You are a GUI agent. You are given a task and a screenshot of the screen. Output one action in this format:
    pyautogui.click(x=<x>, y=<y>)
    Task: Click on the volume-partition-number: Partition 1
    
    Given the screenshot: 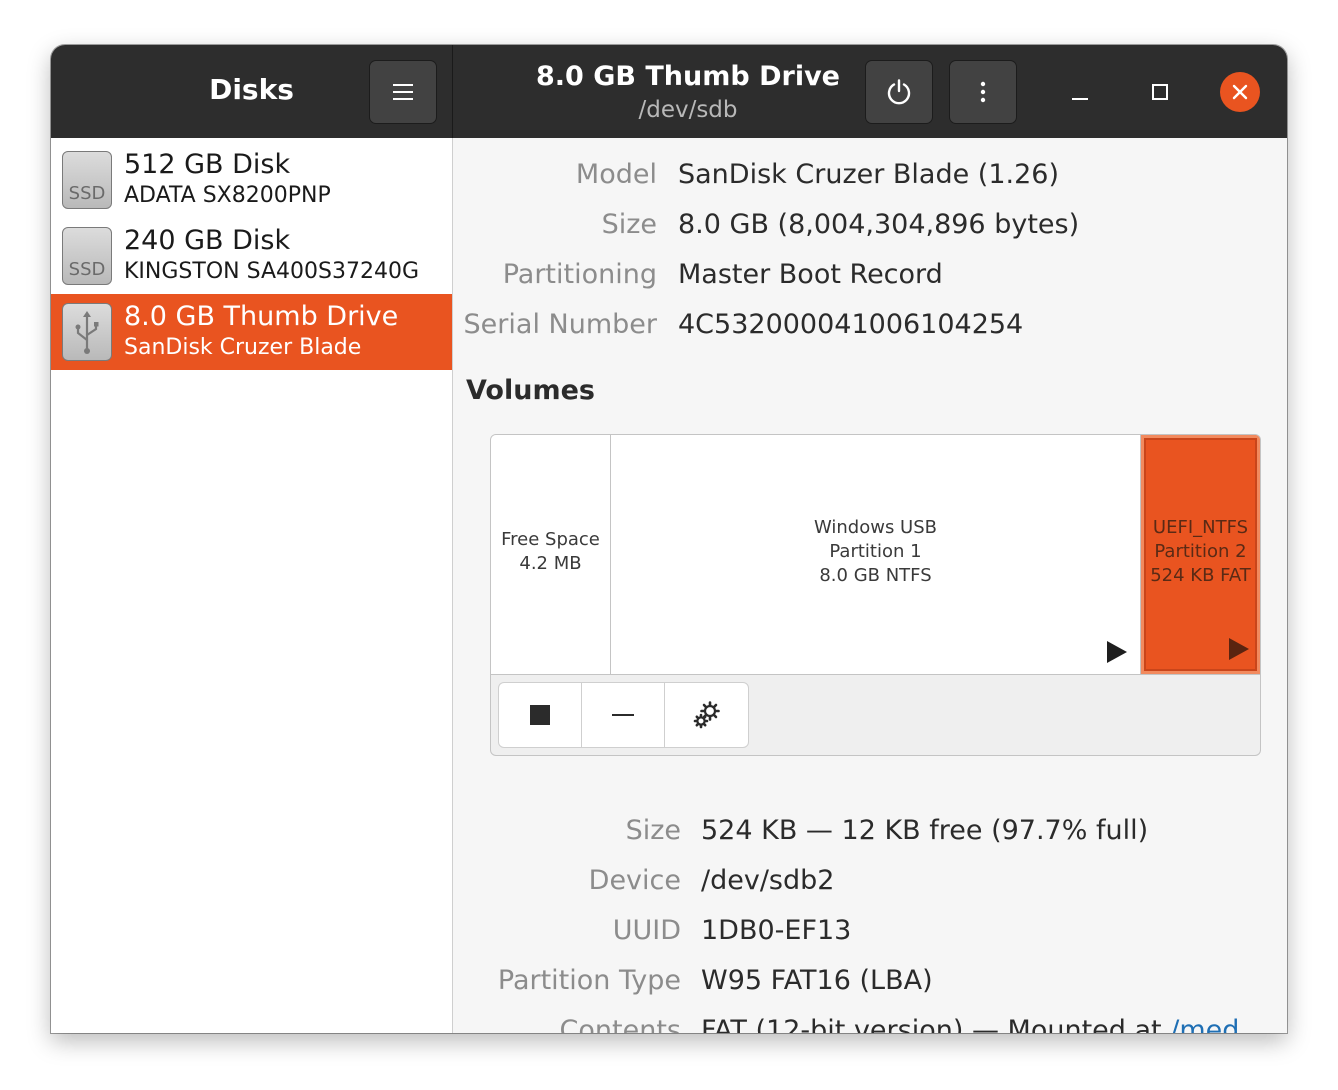 What is the action you would take?
    pyautogui.click(x=875, y=551)
    